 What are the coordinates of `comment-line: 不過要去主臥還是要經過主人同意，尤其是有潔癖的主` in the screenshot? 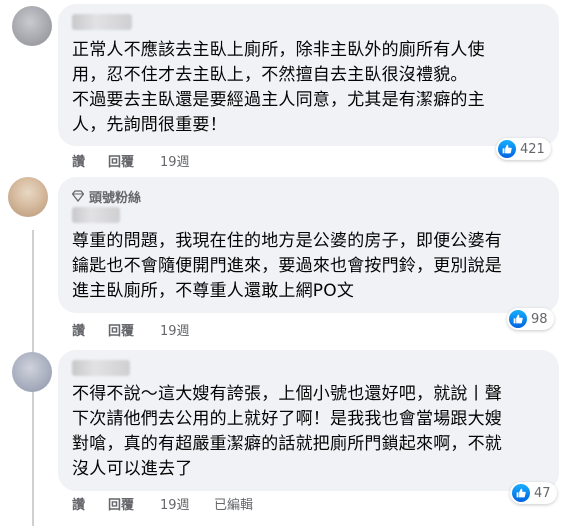 It's located at (278, 100).